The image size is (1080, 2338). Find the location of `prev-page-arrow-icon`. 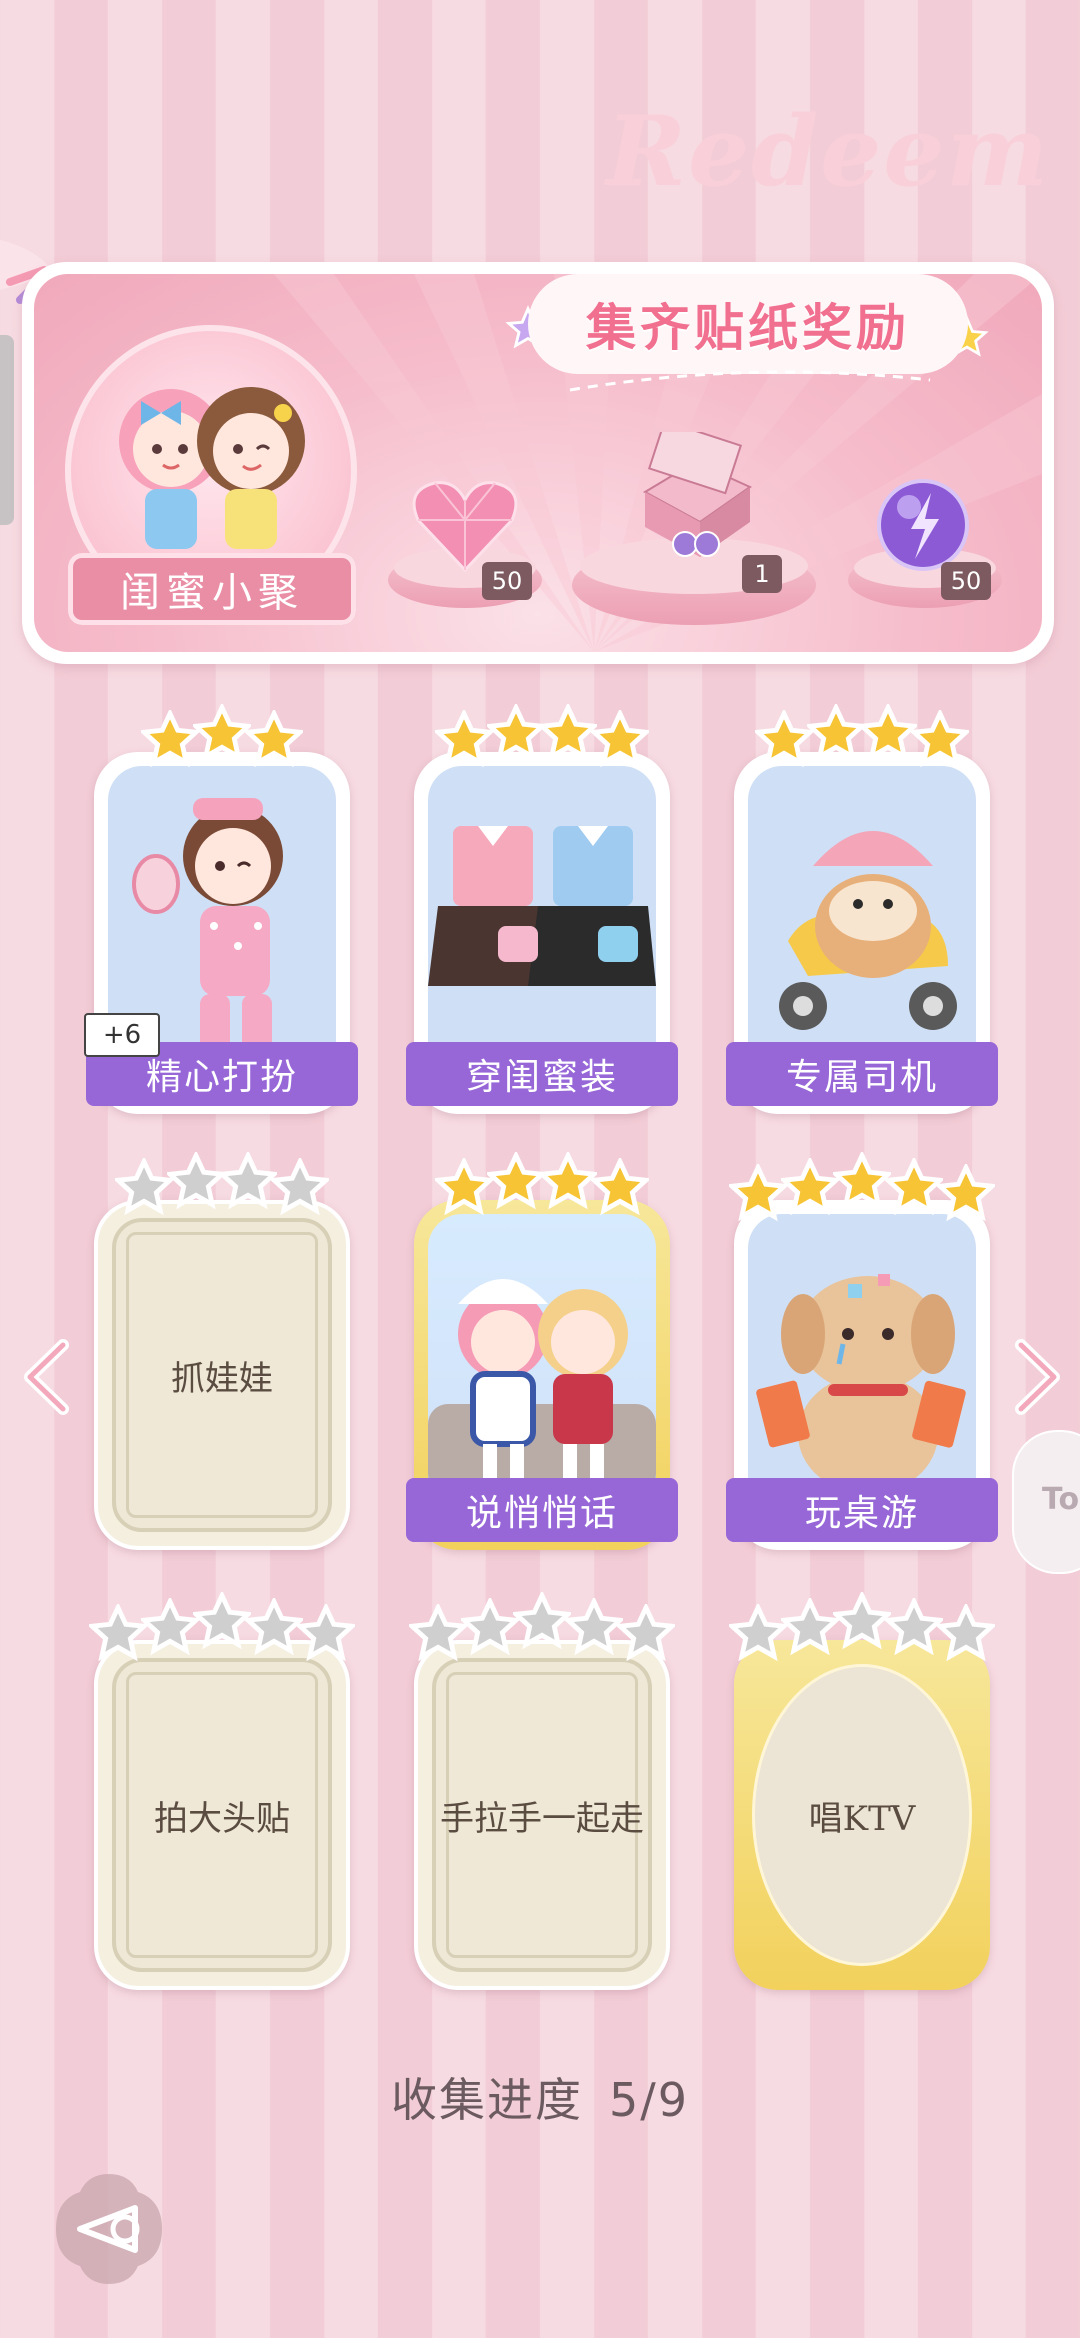

prev-page-arrow-icon is located at coordinates (48, 1377).